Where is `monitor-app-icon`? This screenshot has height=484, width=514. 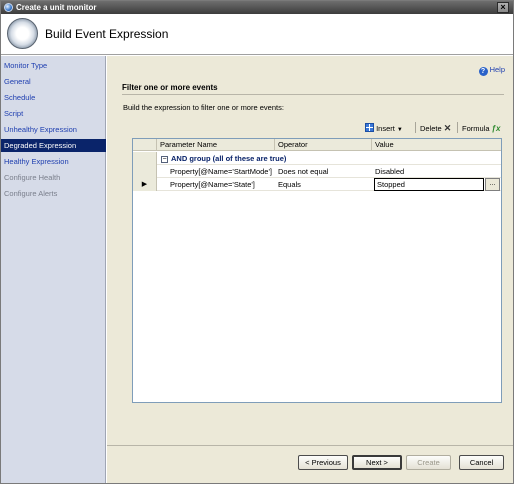 monitor-app-icon is located at coordinates (8, 7).